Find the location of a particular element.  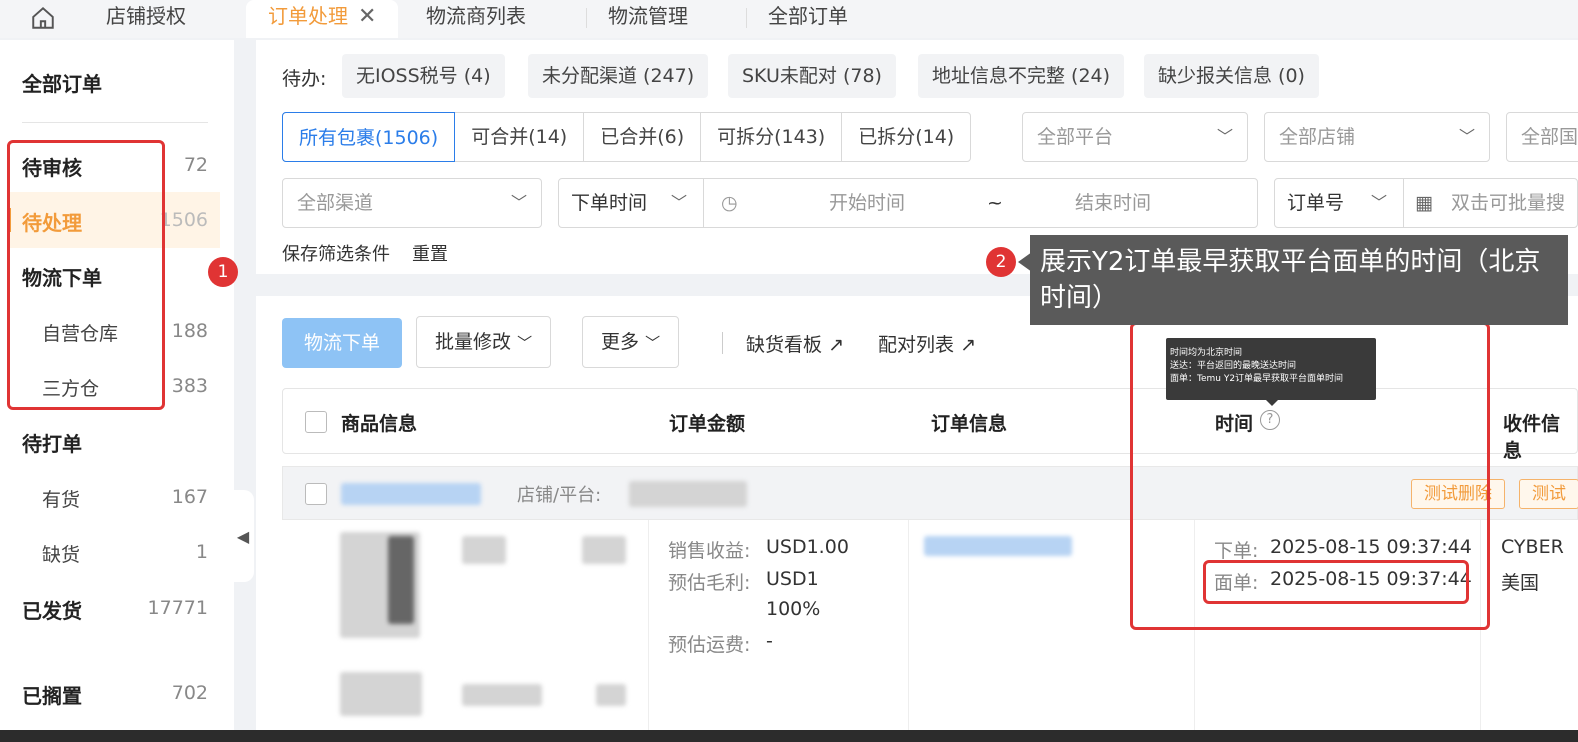

segment-splittable: 可拆分(143) is located at coordinates (772, 137).